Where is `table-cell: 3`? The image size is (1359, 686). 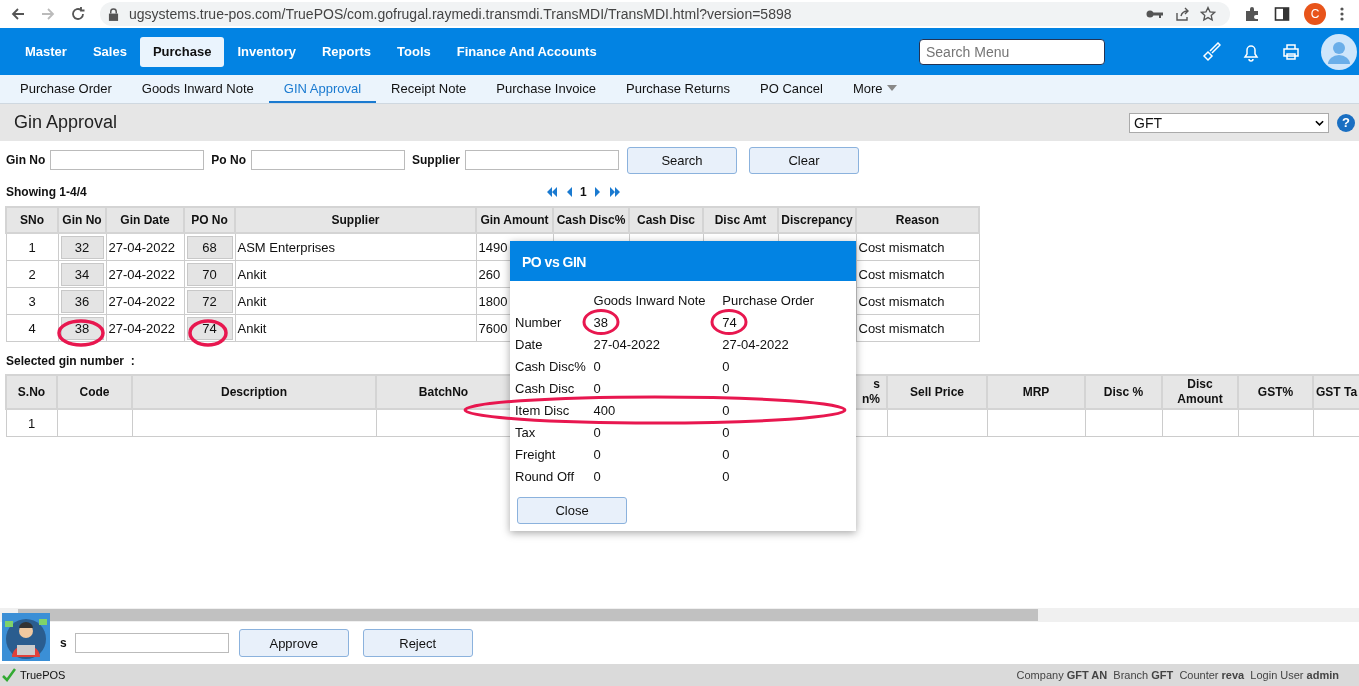 table-cell: 3 is located at coordinates (32, 301).